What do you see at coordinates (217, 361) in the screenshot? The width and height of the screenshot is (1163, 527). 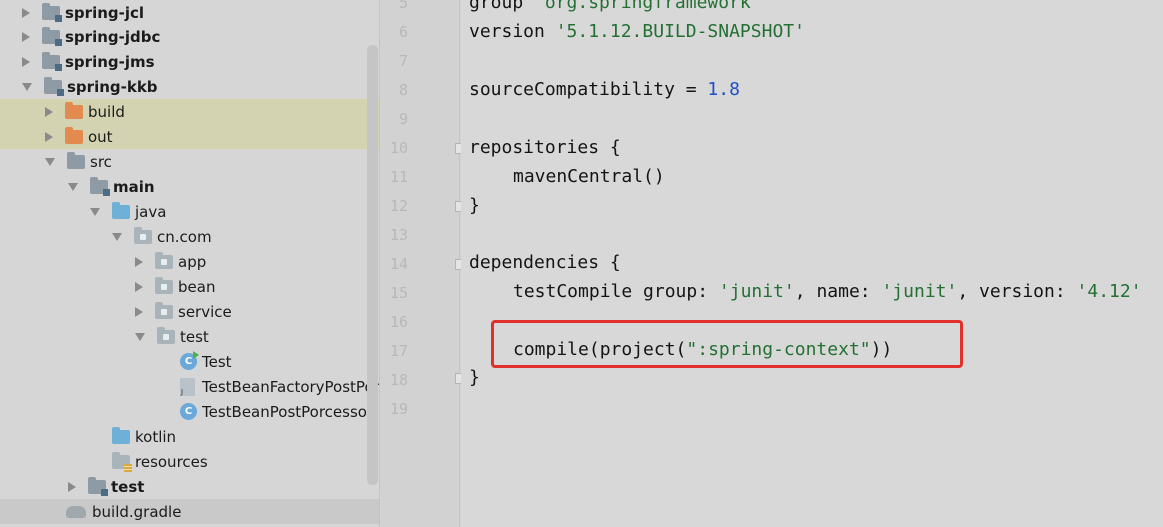 I see `tree-item-label: Test` at bounding box center [217, 361].